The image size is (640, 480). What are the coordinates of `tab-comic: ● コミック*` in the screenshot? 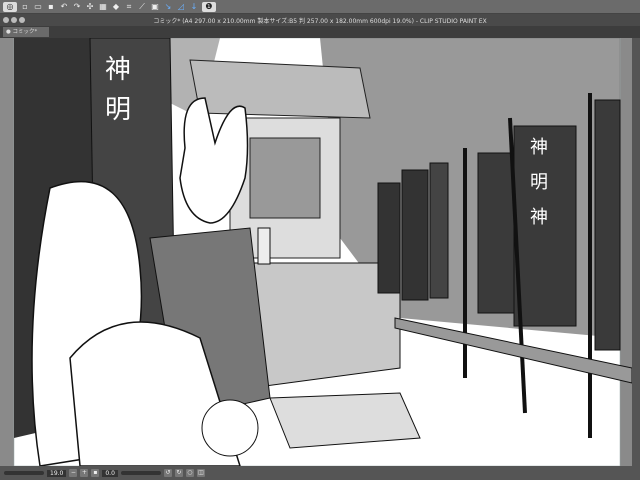 It's located at (26, 32).